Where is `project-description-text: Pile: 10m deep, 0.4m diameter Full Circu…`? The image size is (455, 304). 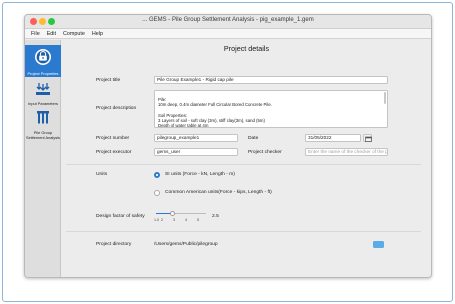
project-description-text: Pile: 10m deep, 0.4m diameter Full Circu… is located at coordinates (215, 112).